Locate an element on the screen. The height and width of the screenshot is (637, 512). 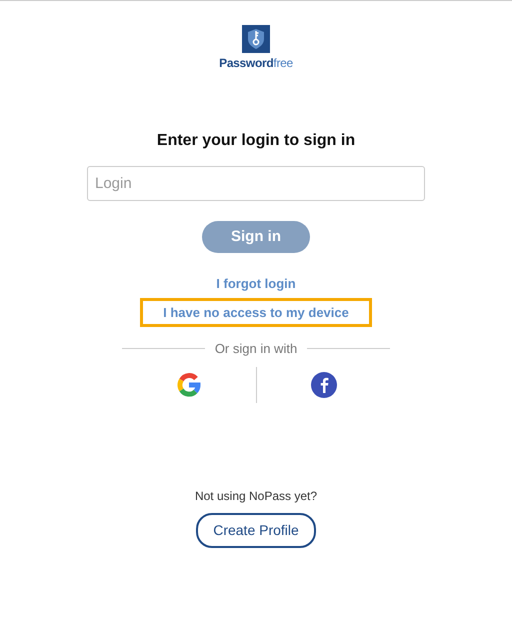
text-link: I have no access to my device is located at coordinates (256, 313).